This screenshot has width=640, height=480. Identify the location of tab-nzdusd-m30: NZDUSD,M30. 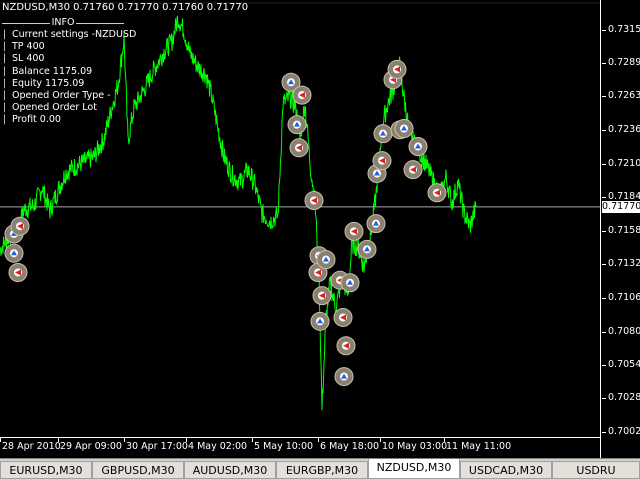
(414, 469).